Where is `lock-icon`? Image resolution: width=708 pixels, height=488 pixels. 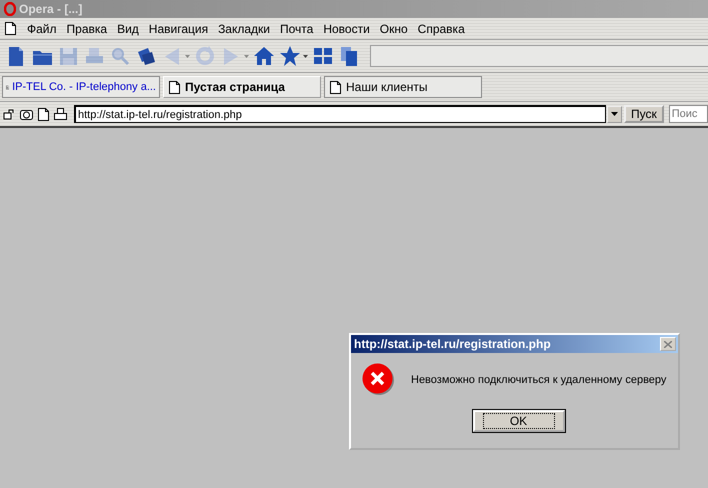 lock-icon is located at coordinates (9, 114).